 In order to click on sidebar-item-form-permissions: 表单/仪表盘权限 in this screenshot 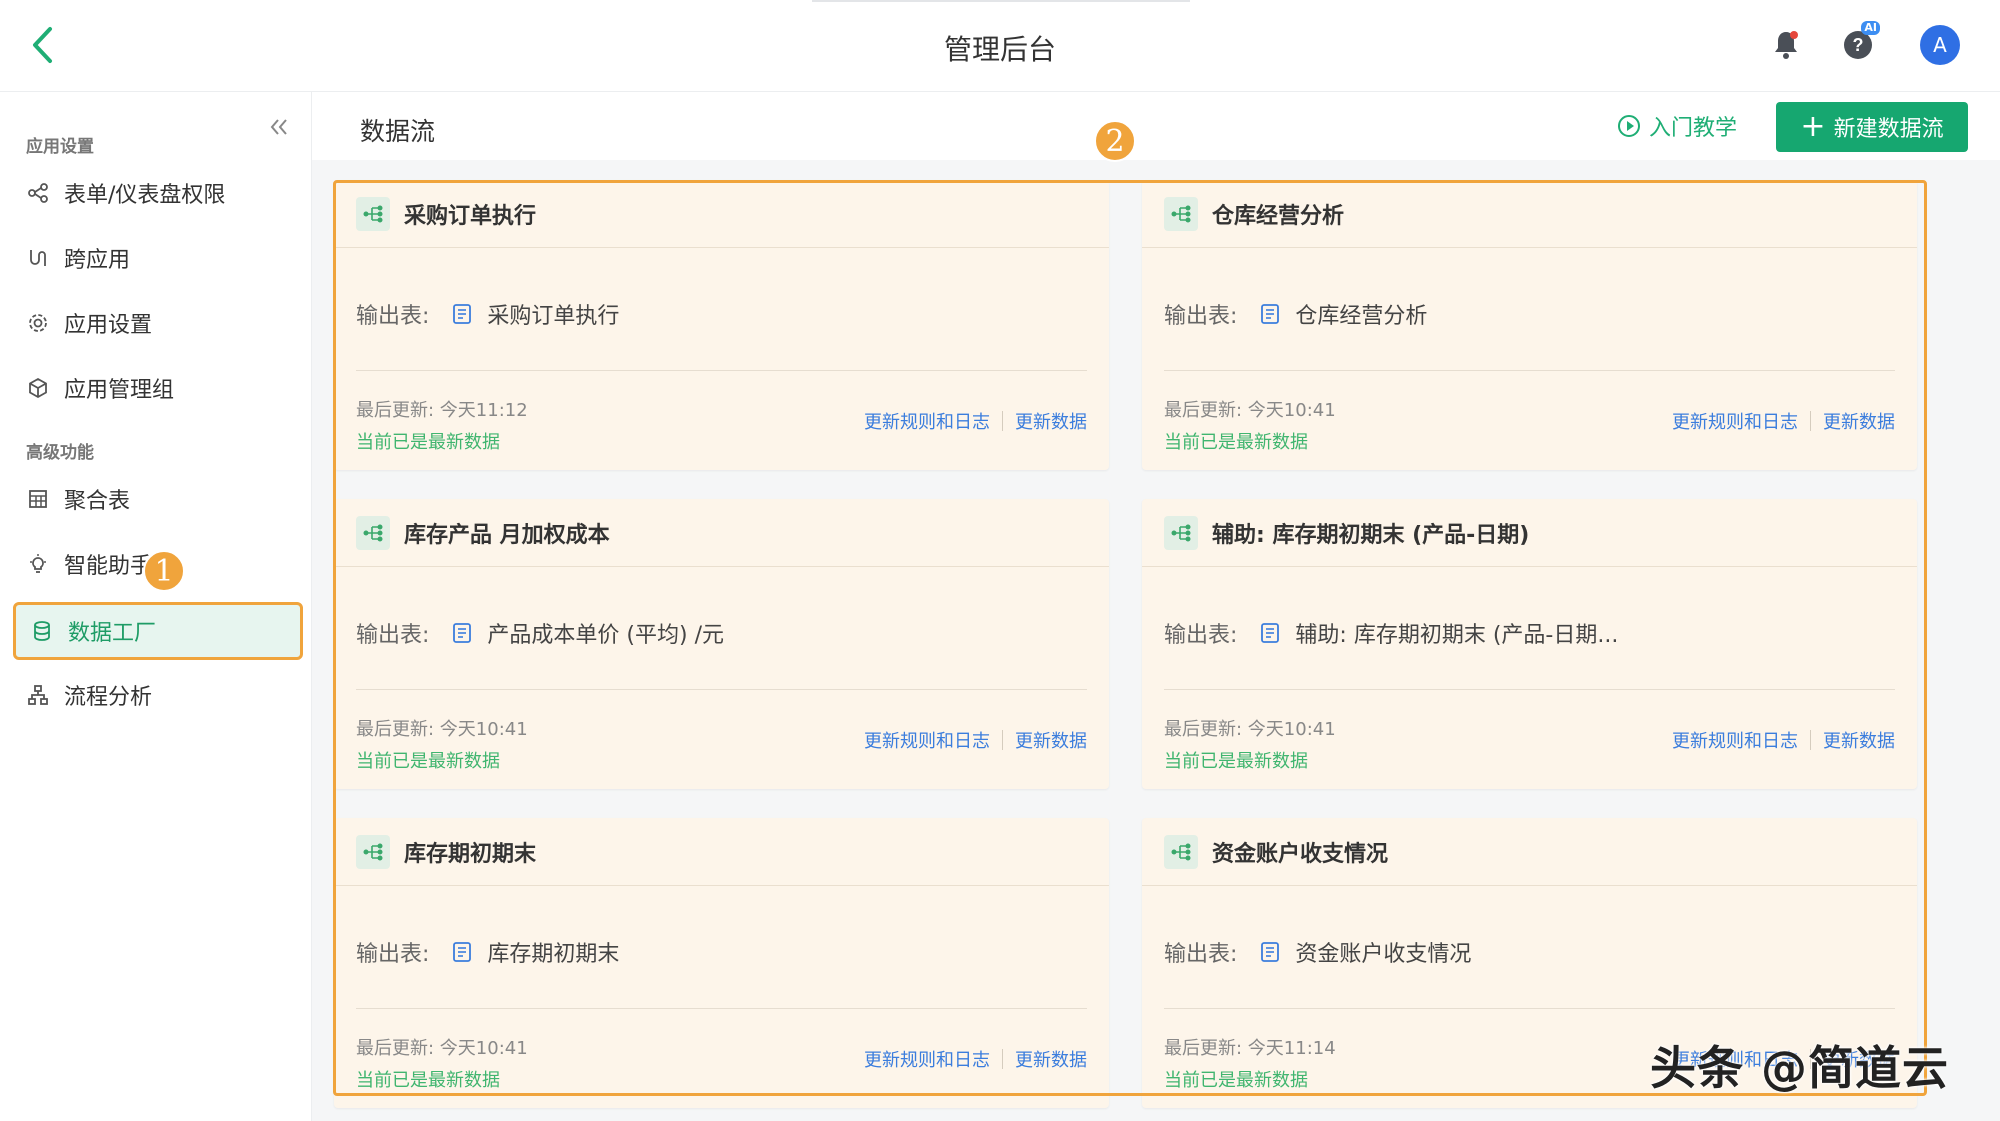, I will do `click(157, 193)`.